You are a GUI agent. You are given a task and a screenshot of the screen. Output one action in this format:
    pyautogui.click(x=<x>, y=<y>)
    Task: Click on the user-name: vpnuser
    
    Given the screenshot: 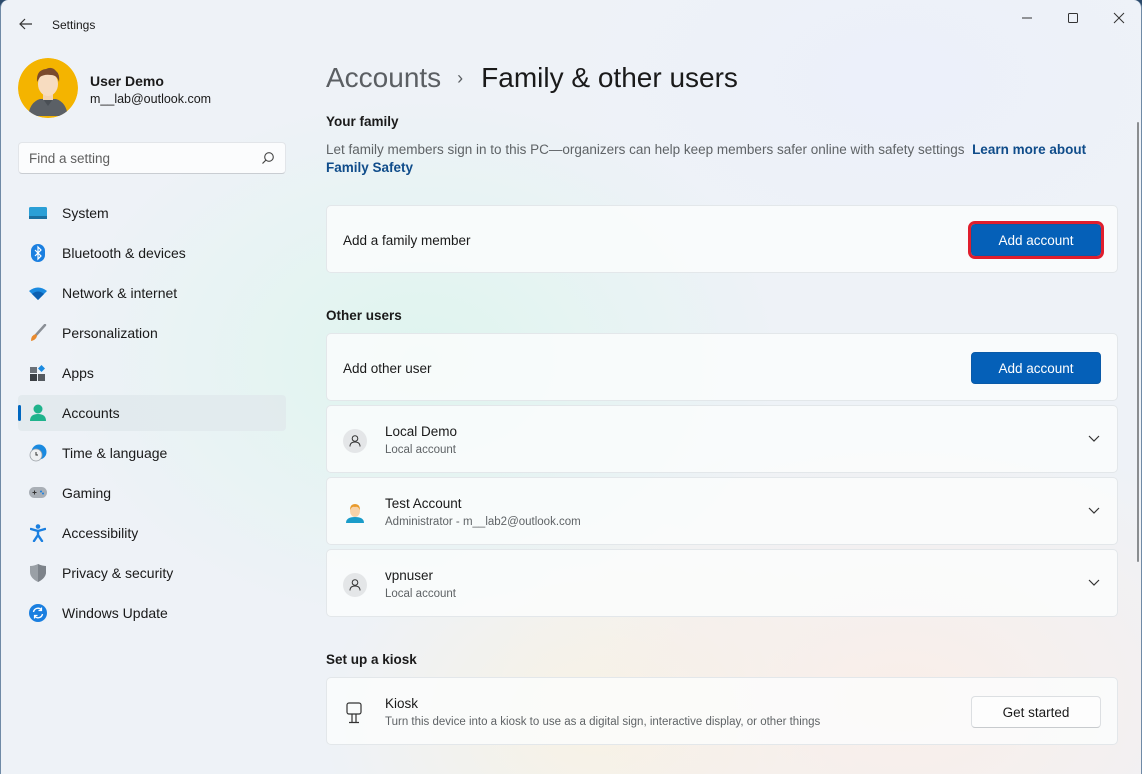 What is the action you would take?
    pyautogui.click(x=409, y=575)
    